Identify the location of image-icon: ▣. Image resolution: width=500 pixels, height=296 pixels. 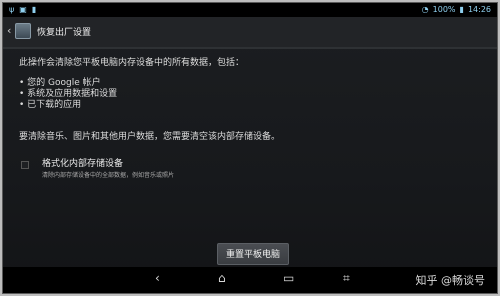
(23, 9).